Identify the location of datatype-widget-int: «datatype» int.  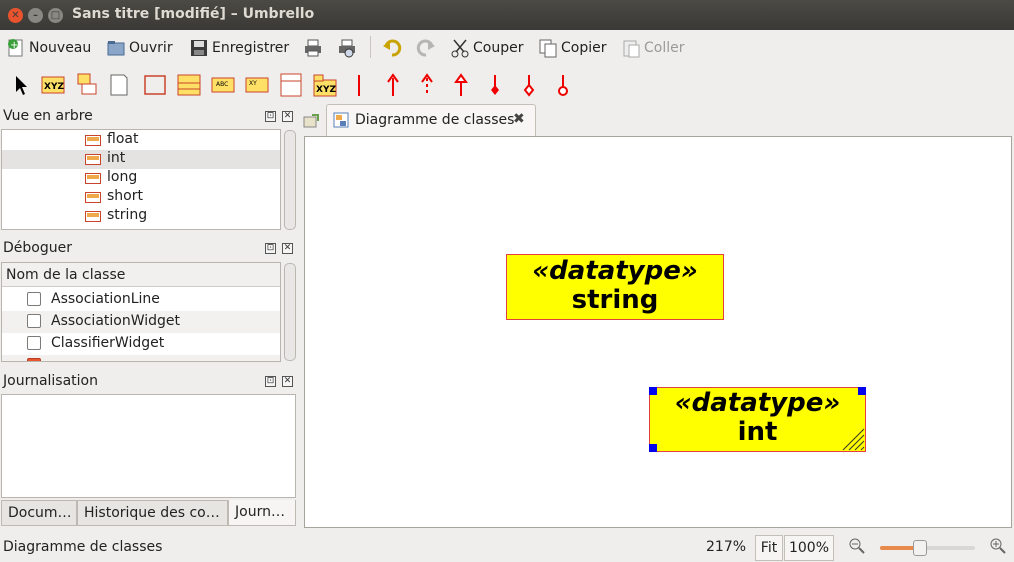
(757, 419).